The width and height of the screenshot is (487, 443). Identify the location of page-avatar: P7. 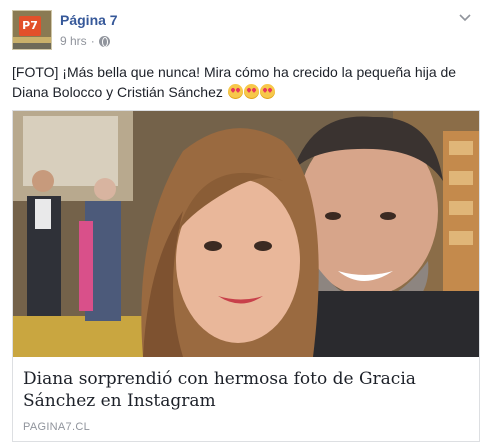
(32, 30).